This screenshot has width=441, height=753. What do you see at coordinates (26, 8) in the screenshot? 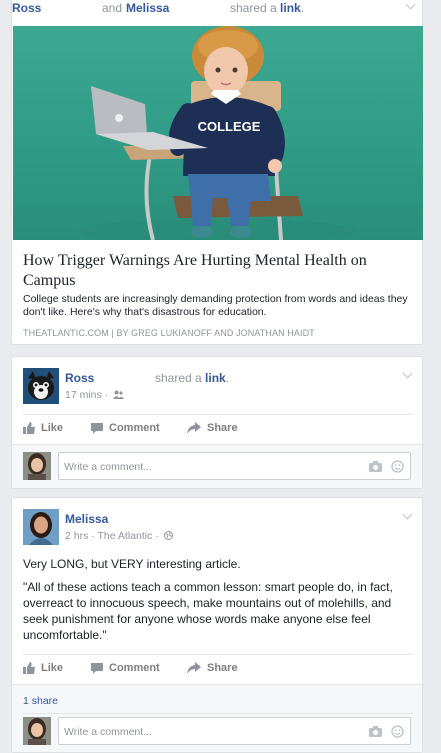
I see `actor-name-ross: Ross` at bounding box center [26, 8].